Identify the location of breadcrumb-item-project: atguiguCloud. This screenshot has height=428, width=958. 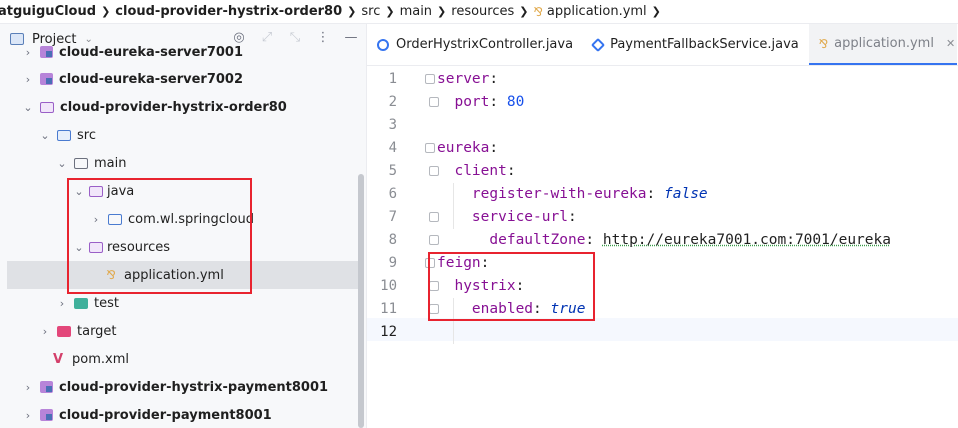
(48, 11).